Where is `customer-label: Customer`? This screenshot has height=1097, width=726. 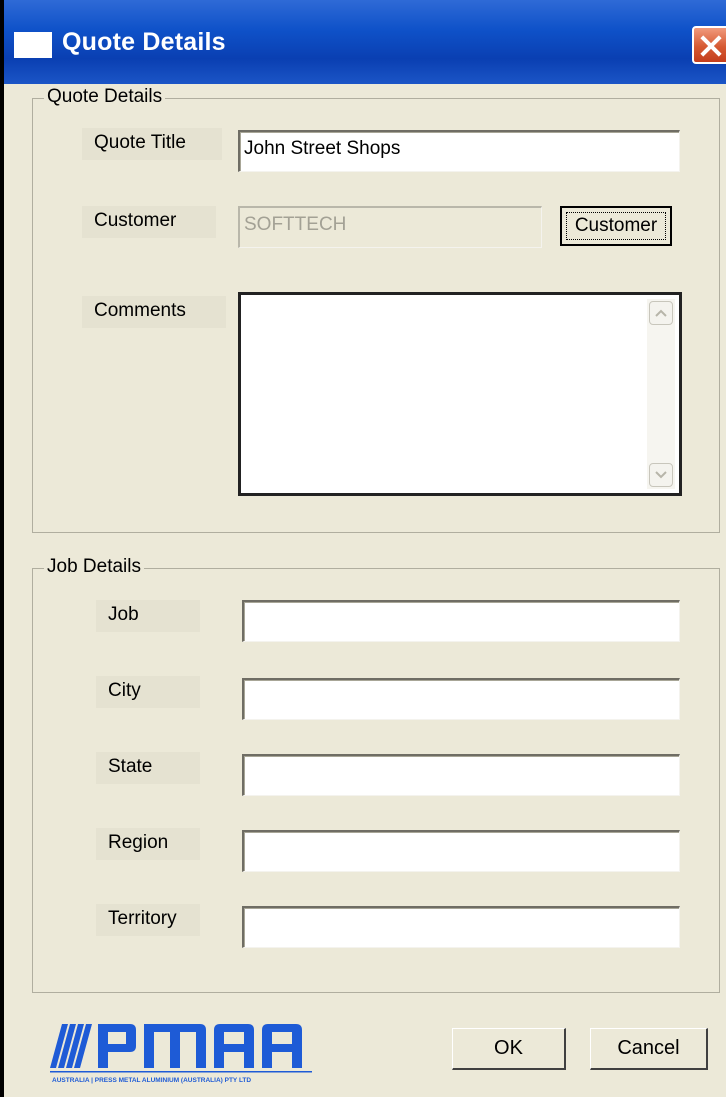
customer-label: Customer is located at coordinates (149, 222).